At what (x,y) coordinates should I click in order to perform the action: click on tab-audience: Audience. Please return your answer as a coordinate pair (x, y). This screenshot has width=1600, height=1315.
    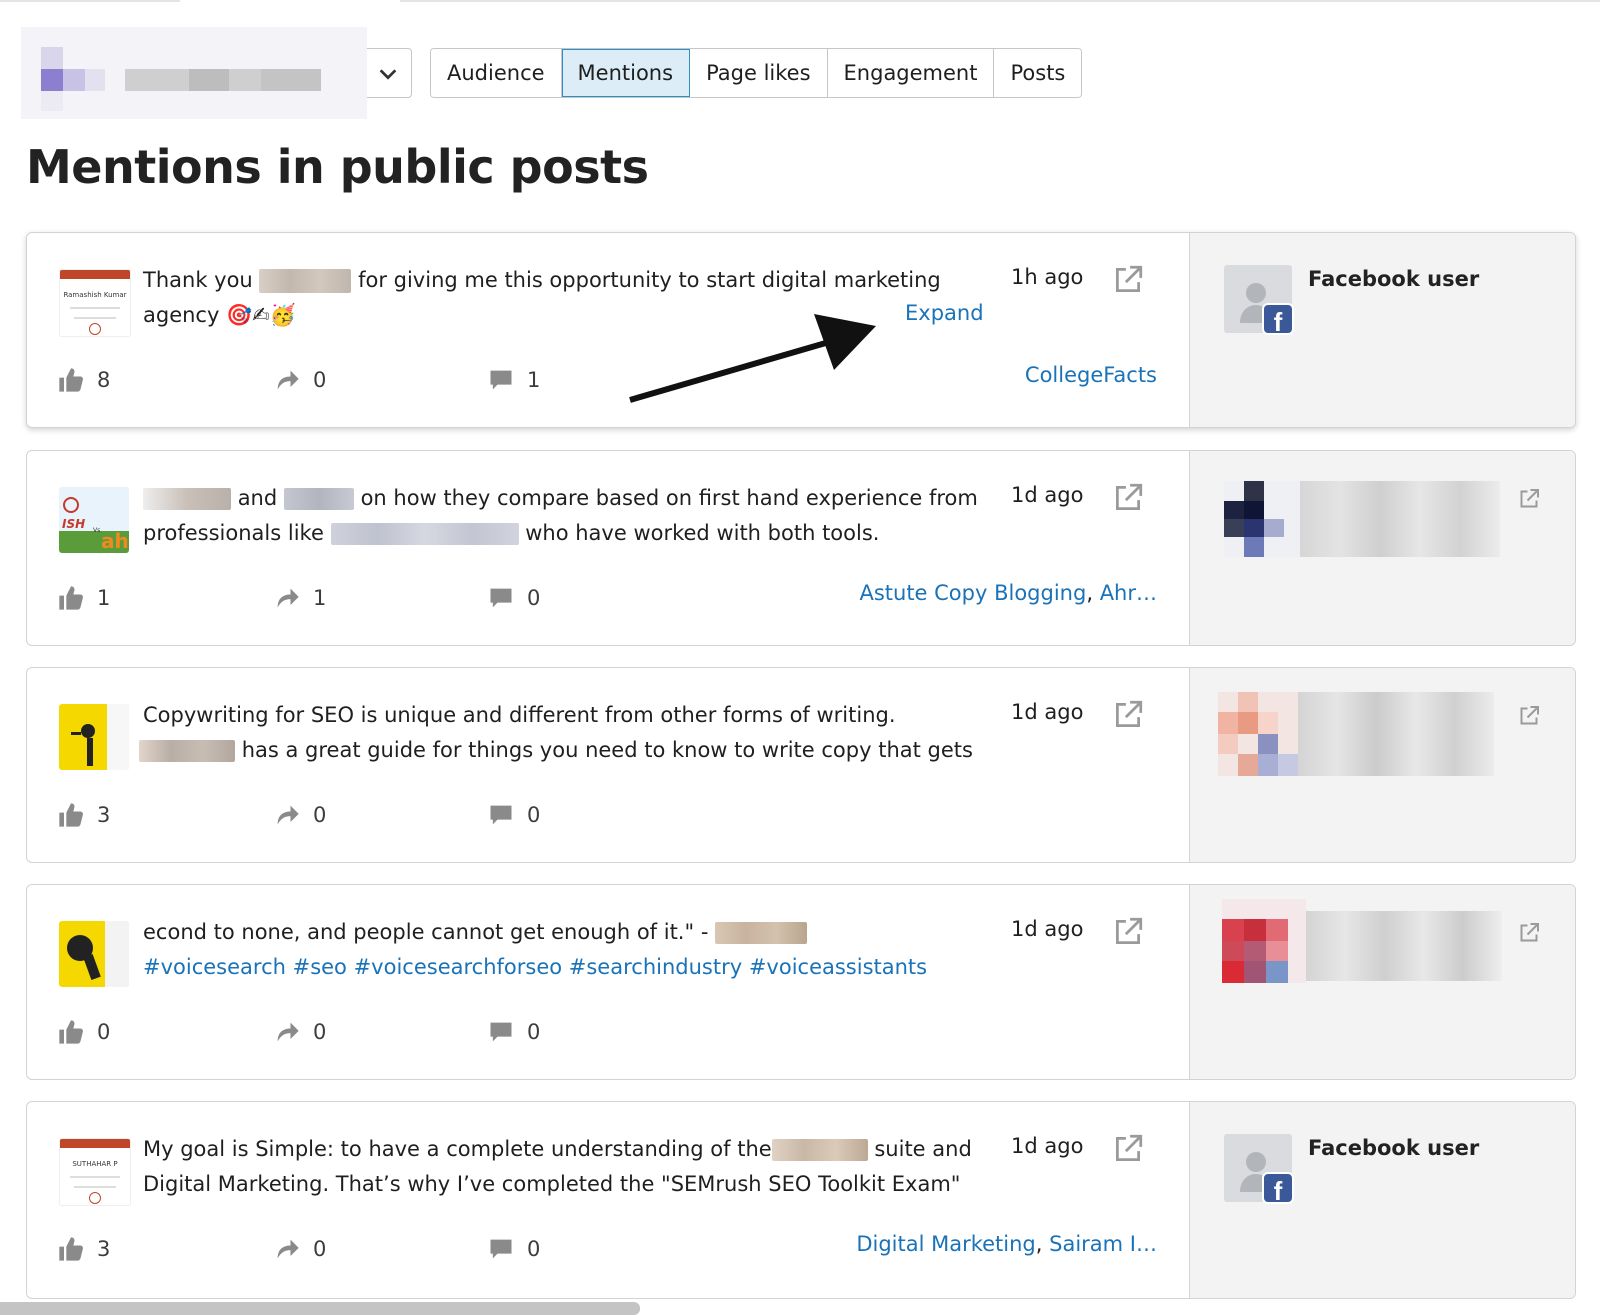
    Looking at the image, I should click on (496, 73).